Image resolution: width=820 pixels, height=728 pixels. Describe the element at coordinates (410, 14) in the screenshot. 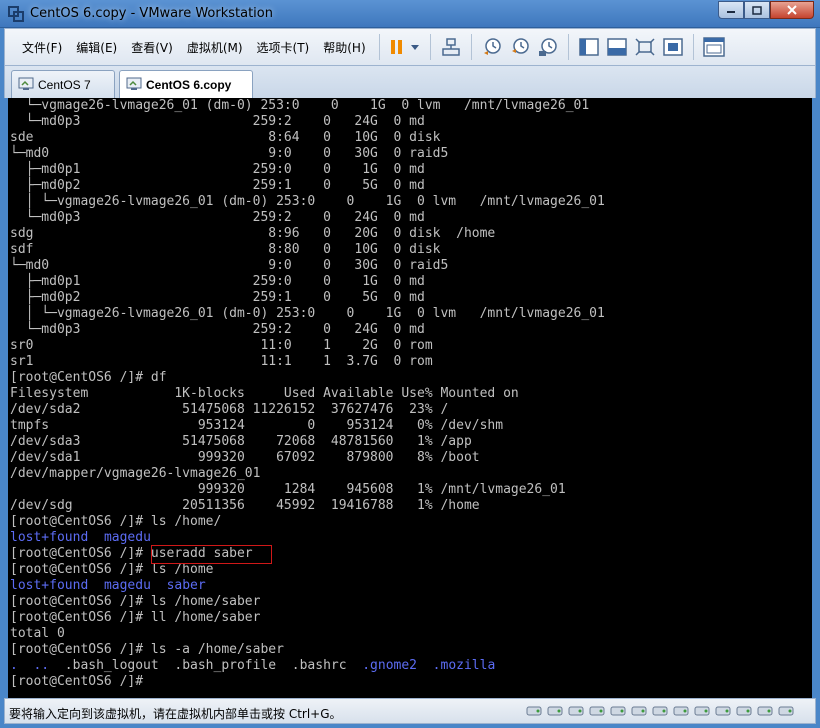

I see `title-bar: CentOS 6.copy - VMware Workstation` at that location.